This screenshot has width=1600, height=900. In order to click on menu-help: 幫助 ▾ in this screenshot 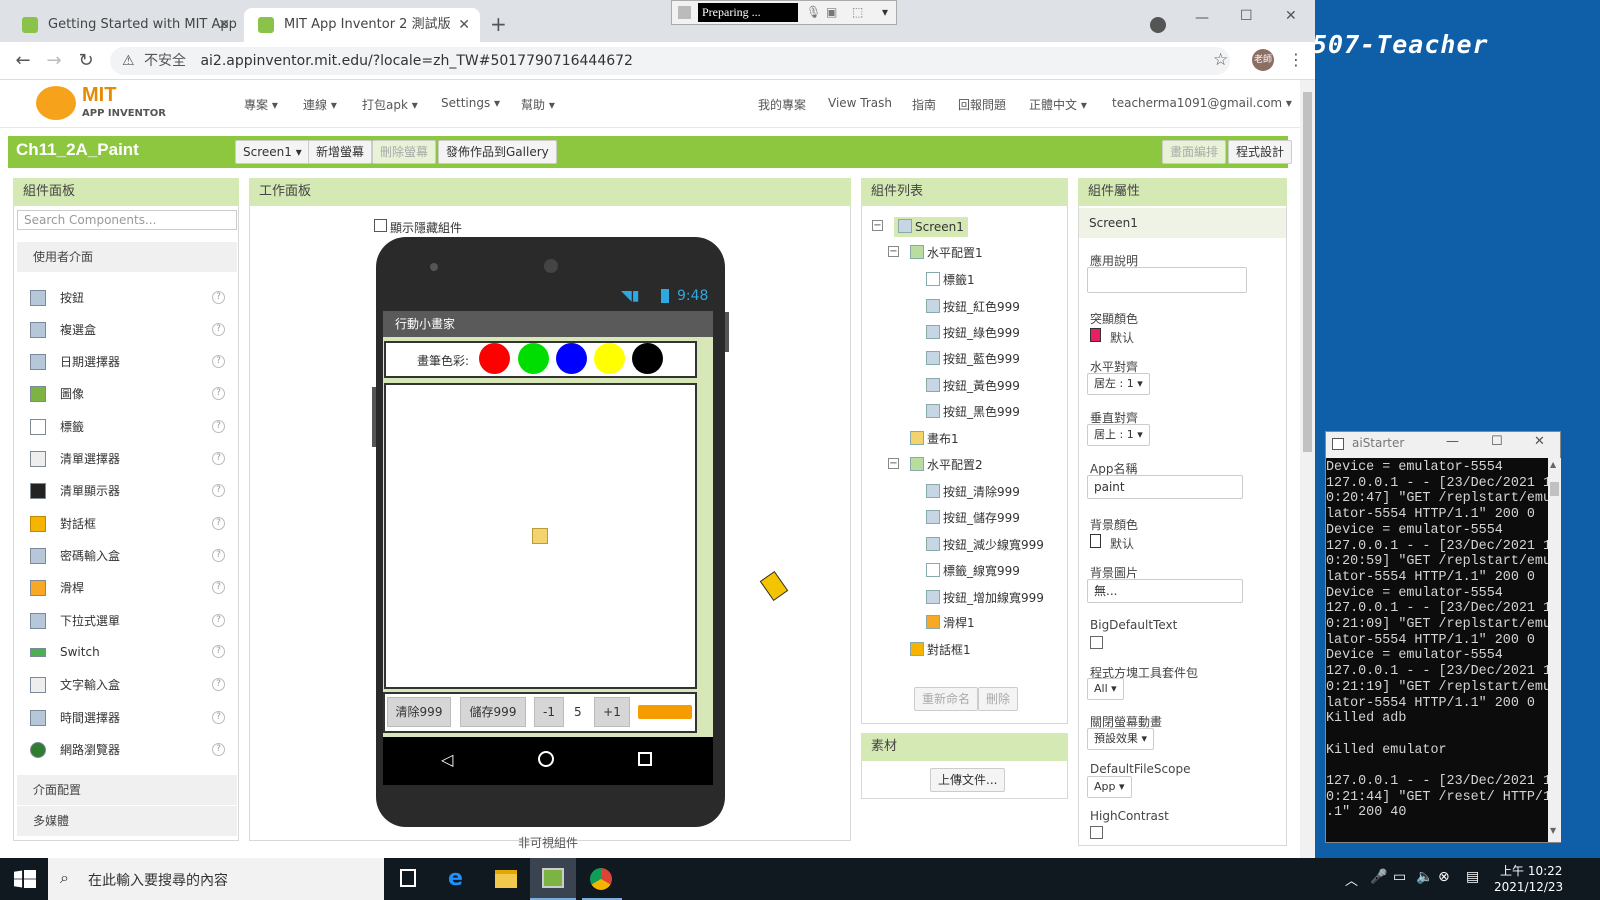, I will do `click(538, 104)`.